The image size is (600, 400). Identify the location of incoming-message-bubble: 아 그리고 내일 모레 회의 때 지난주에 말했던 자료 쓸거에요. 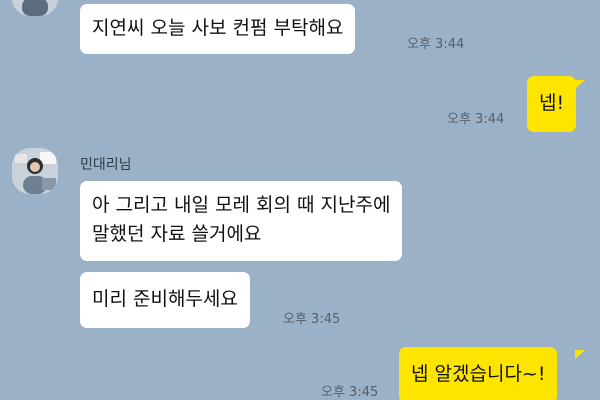
(241, 221).